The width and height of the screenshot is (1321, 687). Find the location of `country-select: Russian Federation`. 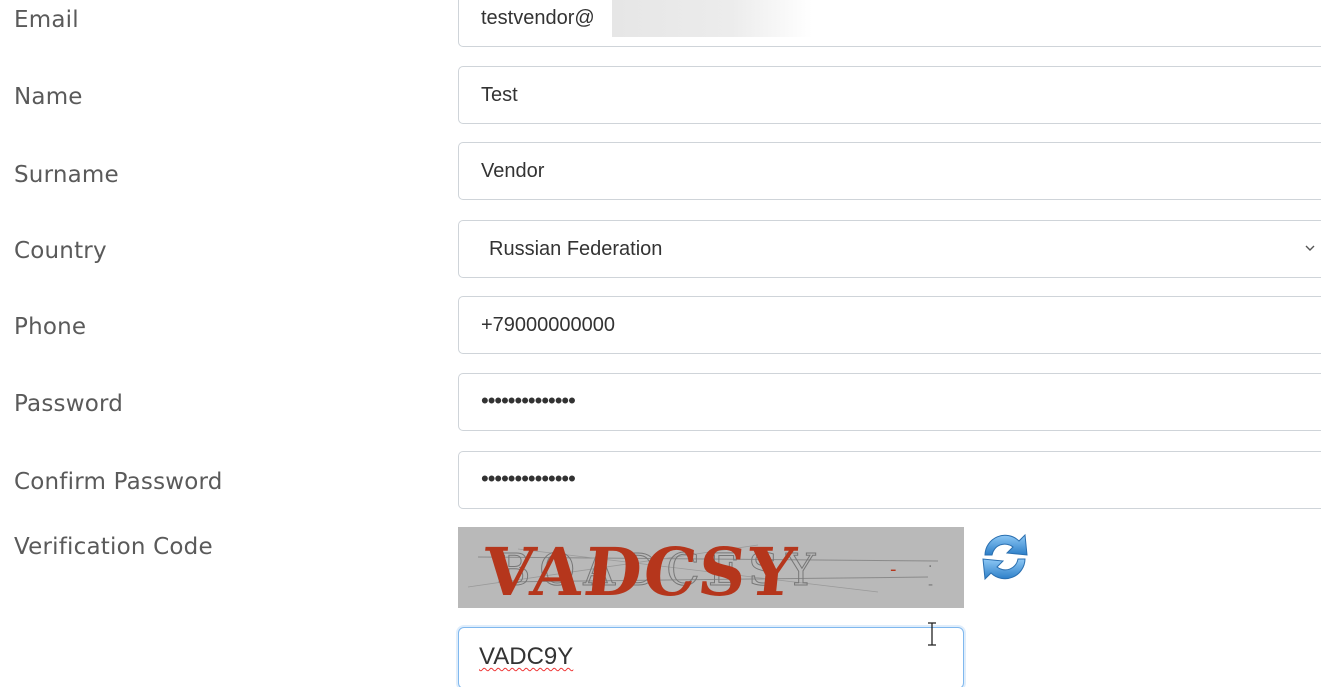

country-select: Russian Federation is located at coordinates (889, 249).